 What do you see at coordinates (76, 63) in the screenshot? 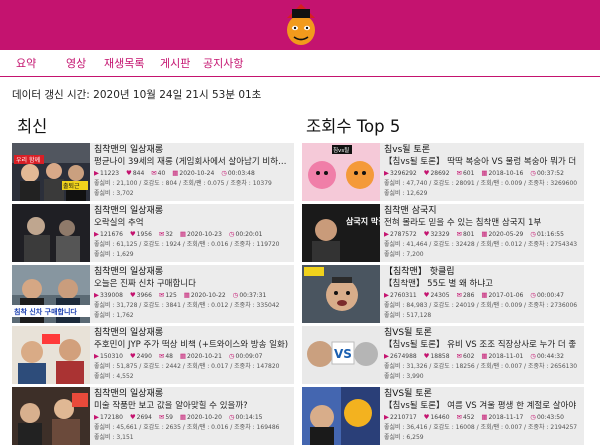
I see `nav-videos: 영상` at bounding box center [76, 63].